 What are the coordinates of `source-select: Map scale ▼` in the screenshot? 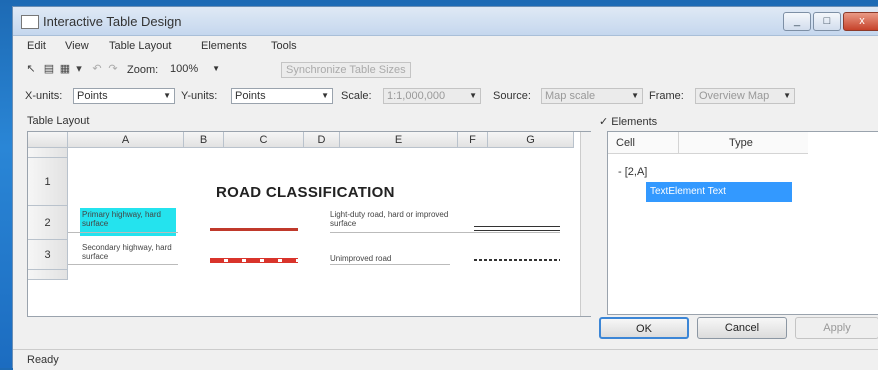 It's located at (592, 96).